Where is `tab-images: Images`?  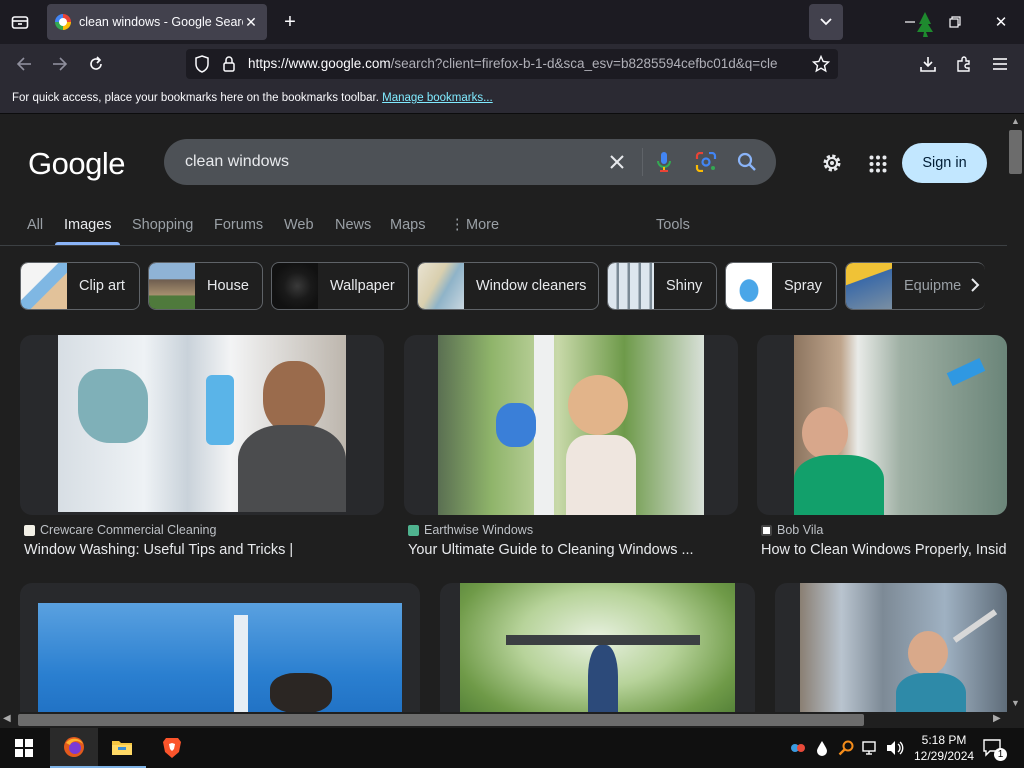 tab-images: Images is located at coordinates (88, 225).